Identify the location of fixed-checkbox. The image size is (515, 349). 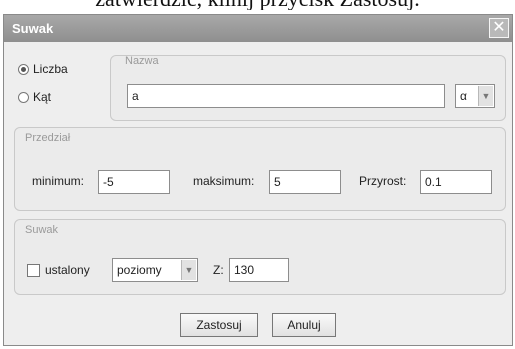
(33, 270).